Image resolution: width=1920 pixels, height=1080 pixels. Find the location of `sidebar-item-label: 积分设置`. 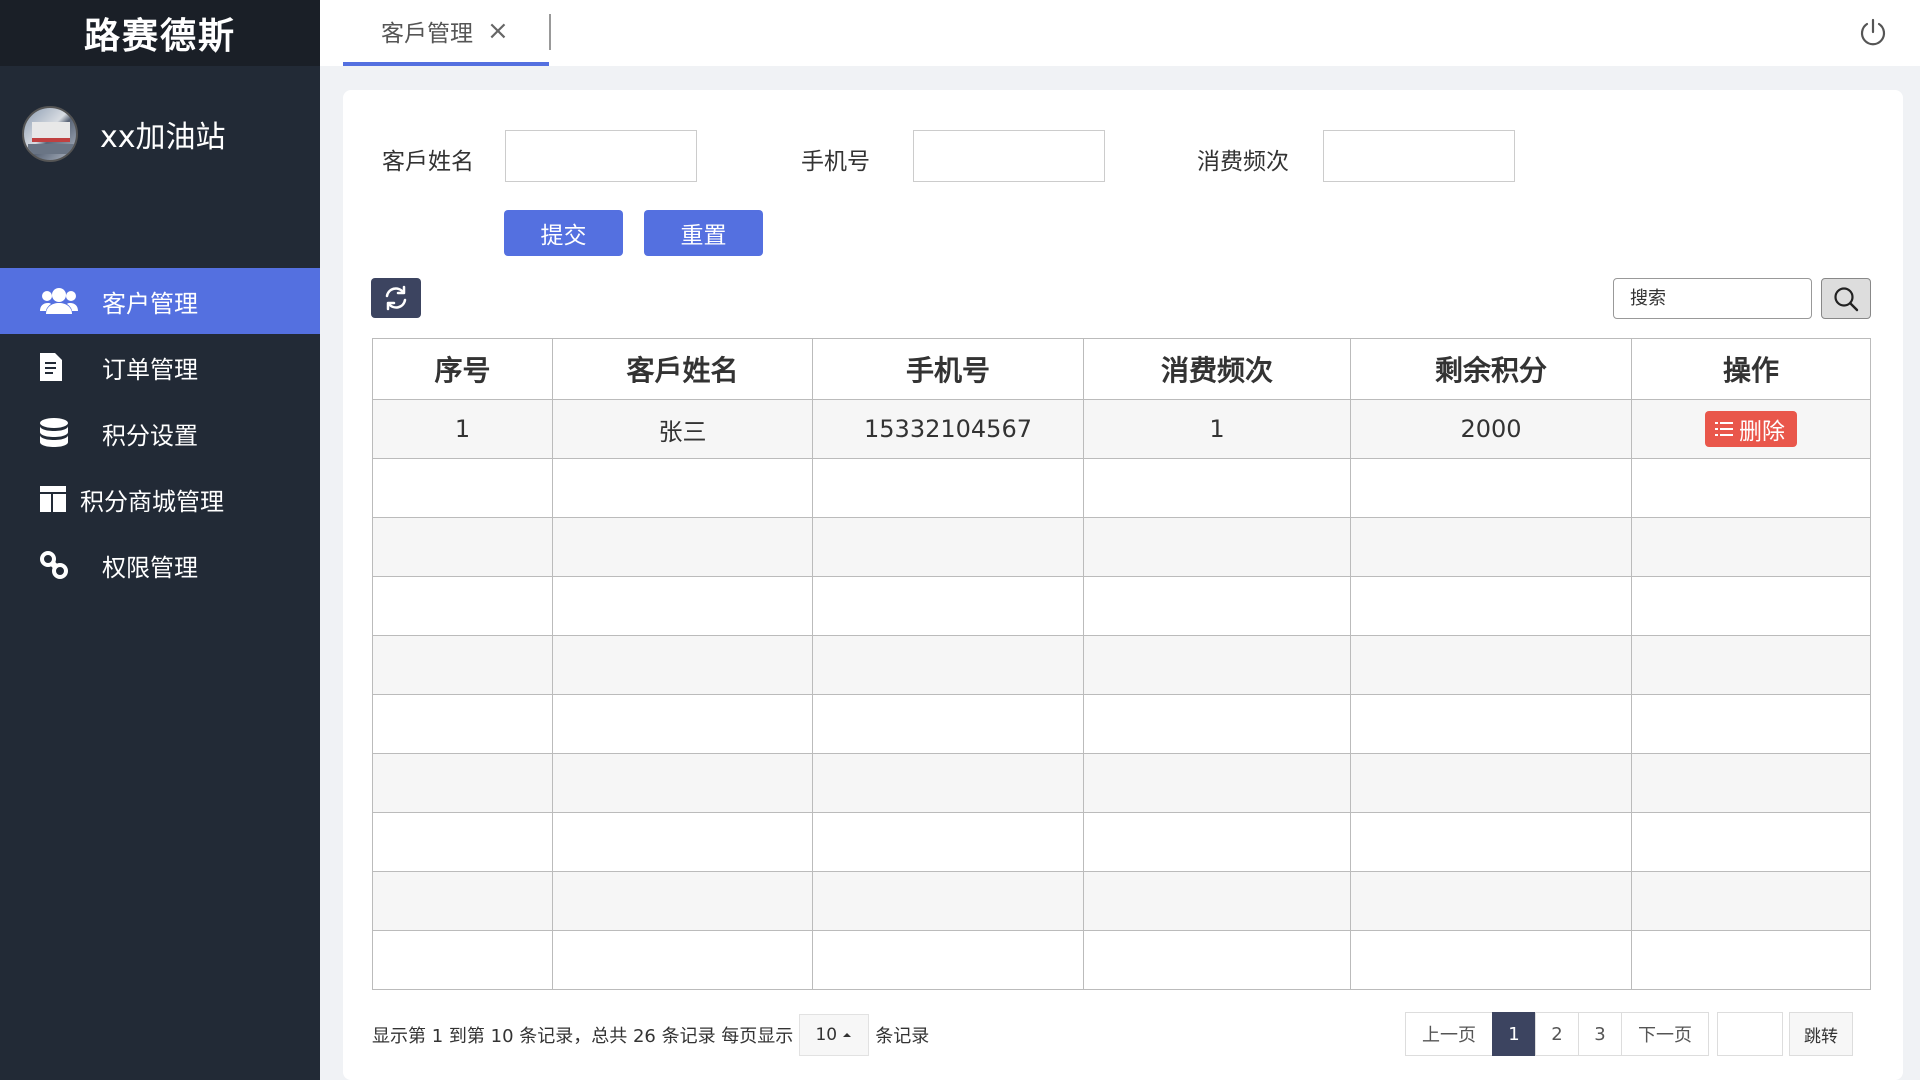

sidebar-item-label: 积分设置 is located at coordinates (150, 435).